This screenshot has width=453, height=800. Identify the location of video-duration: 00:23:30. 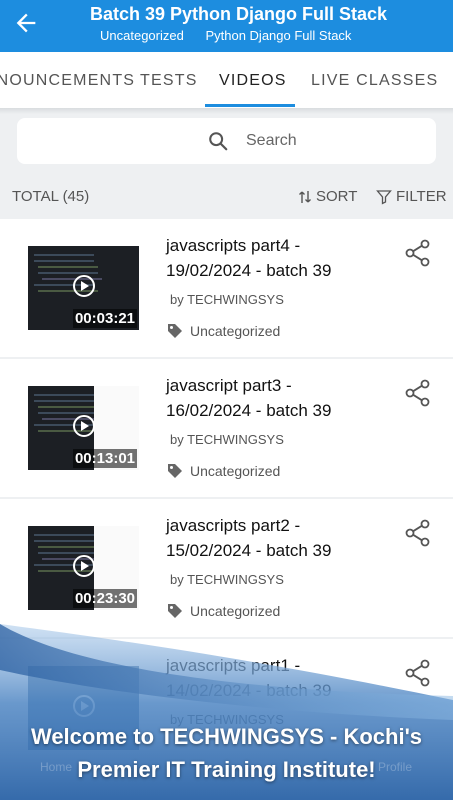
(104, 598).